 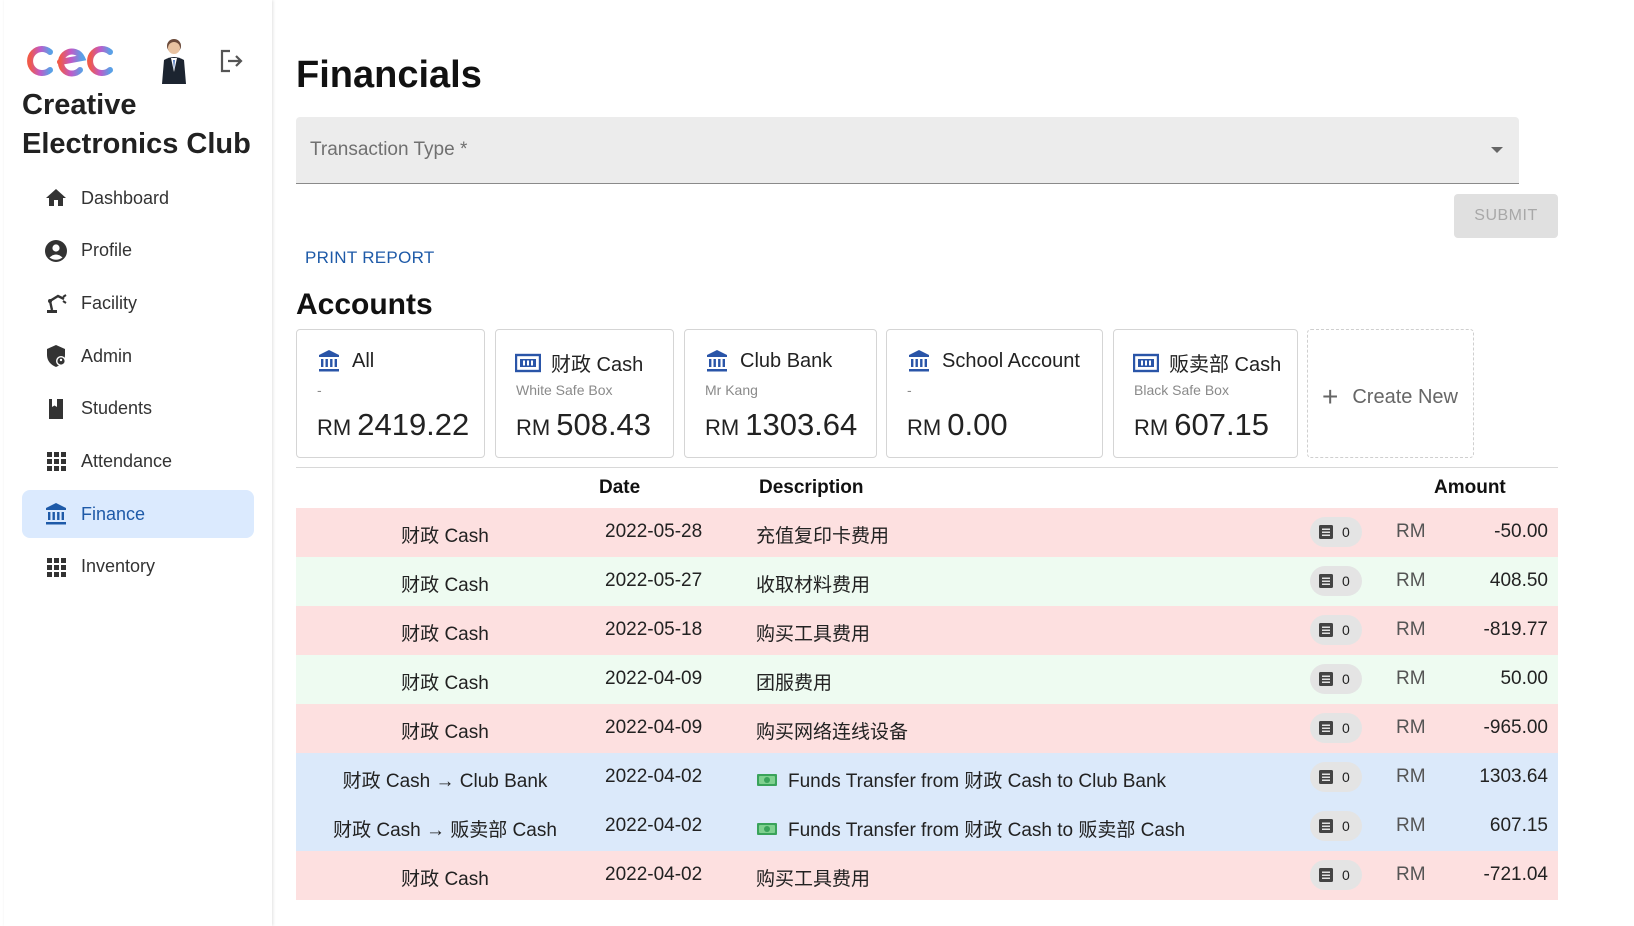 I want to click on row-description: 团服费用, so click(x=794, y=681).